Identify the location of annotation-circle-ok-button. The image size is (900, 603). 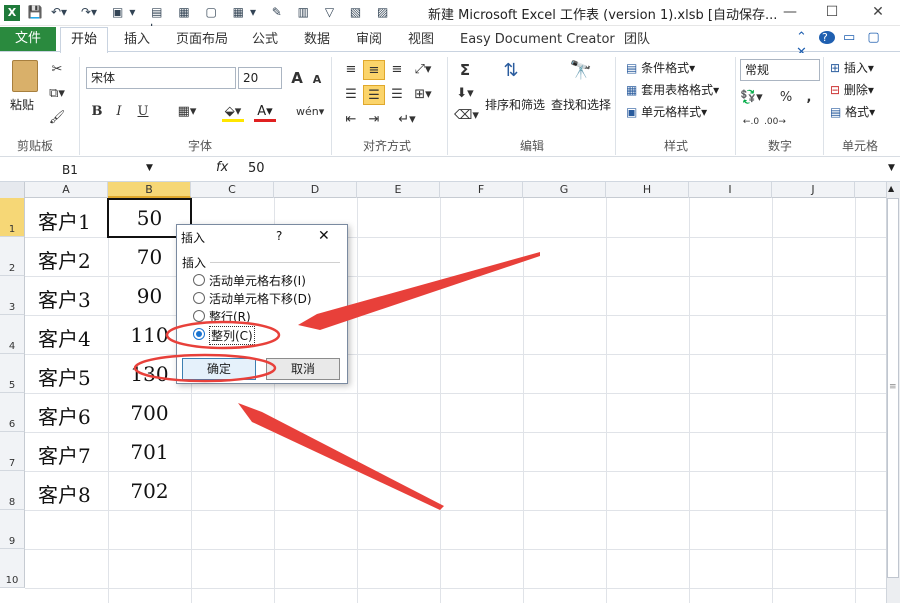
(205, 368).